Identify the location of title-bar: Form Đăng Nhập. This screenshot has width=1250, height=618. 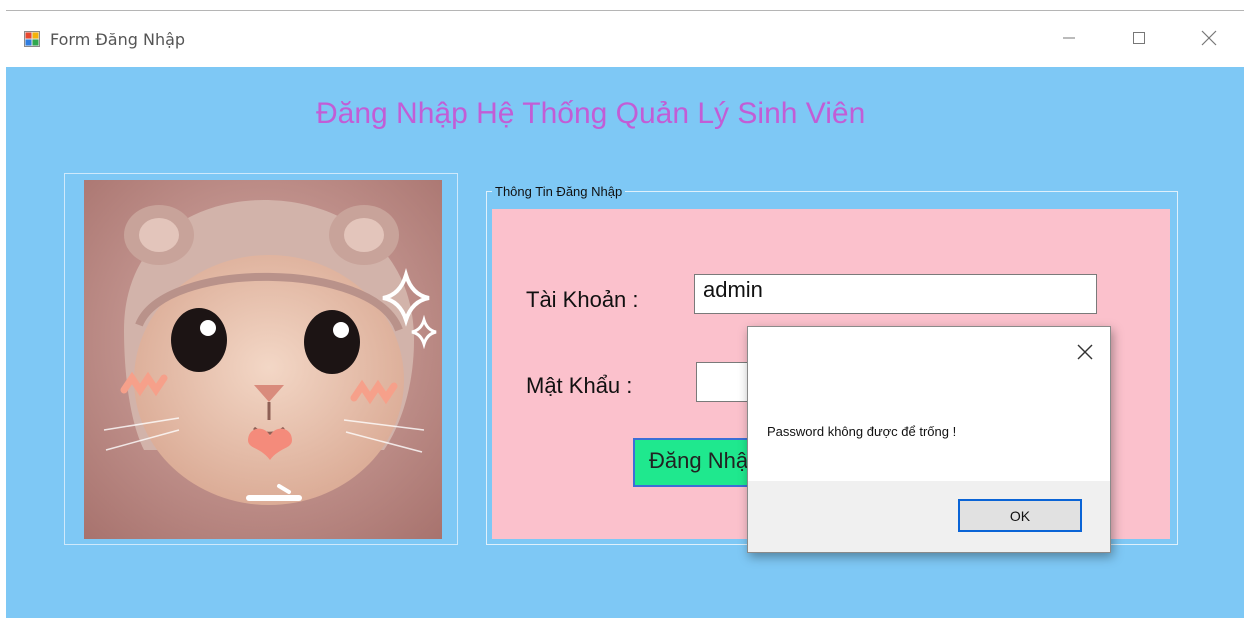
(625, 39).